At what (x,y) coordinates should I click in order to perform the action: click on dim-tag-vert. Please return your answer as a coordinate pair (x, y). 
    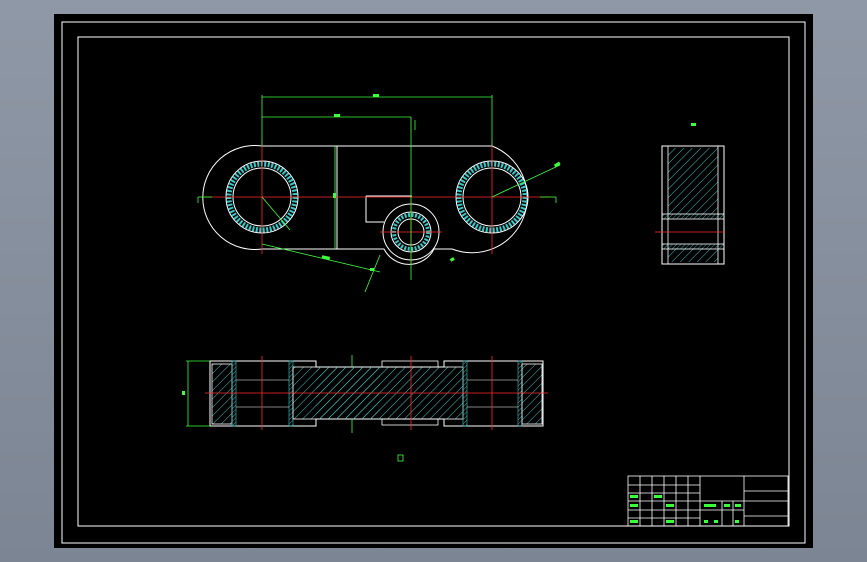
    Looking at the image, I should click on (334, 195).